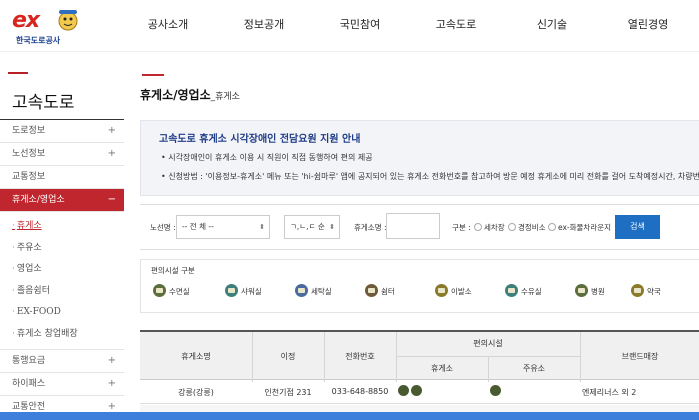  I want to click on minus-icon: −, so click(111, 199).